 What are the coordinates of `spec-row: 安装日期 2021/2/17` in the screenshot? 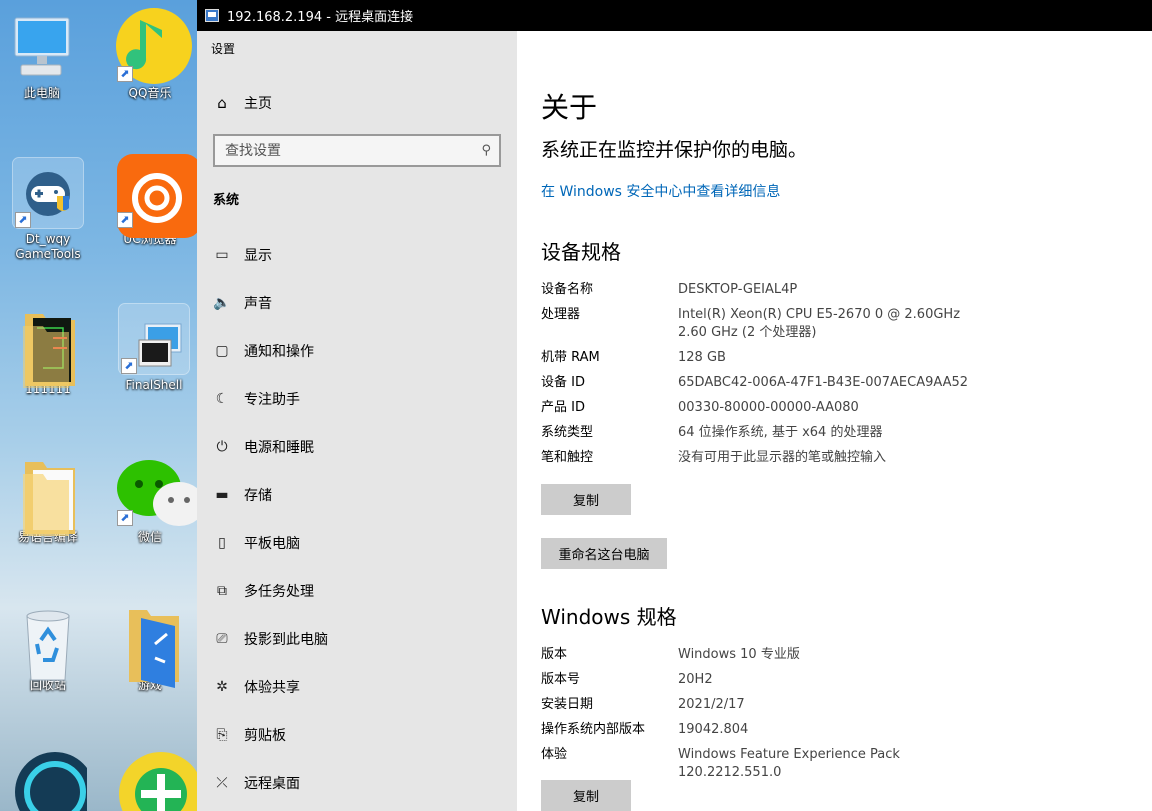 It's located at (771, 705).